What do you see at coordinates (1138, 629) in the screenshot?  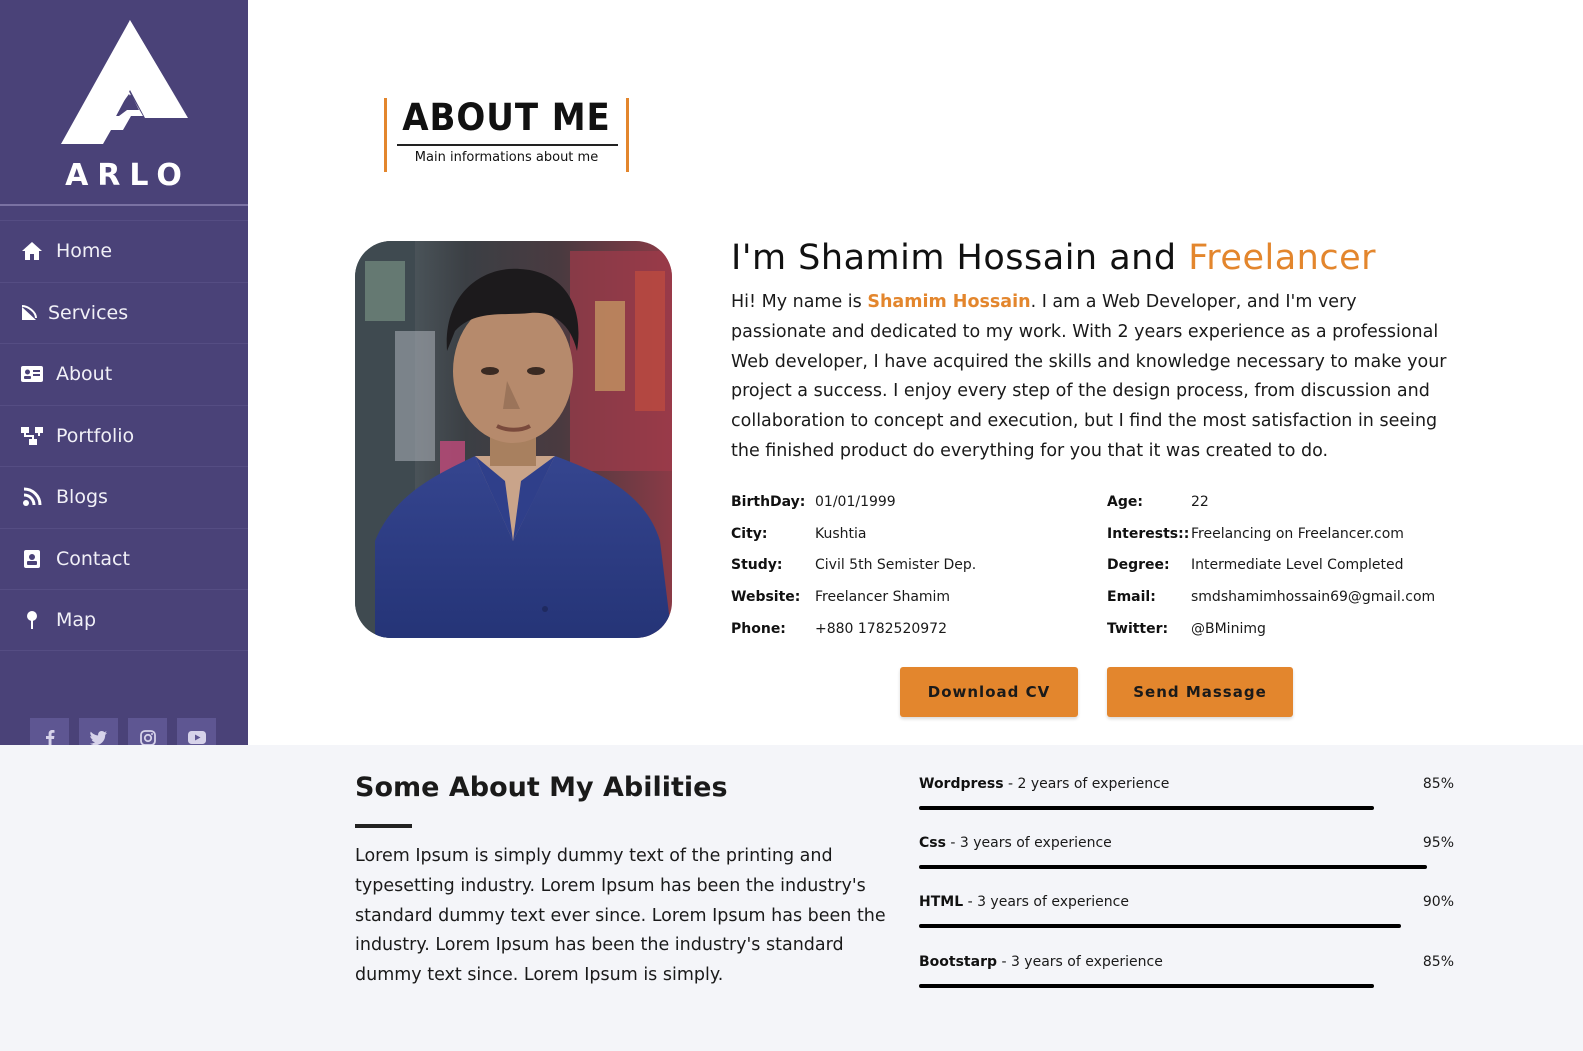 I see `info-label: Twitter:` at bounding box center [1138, 629].